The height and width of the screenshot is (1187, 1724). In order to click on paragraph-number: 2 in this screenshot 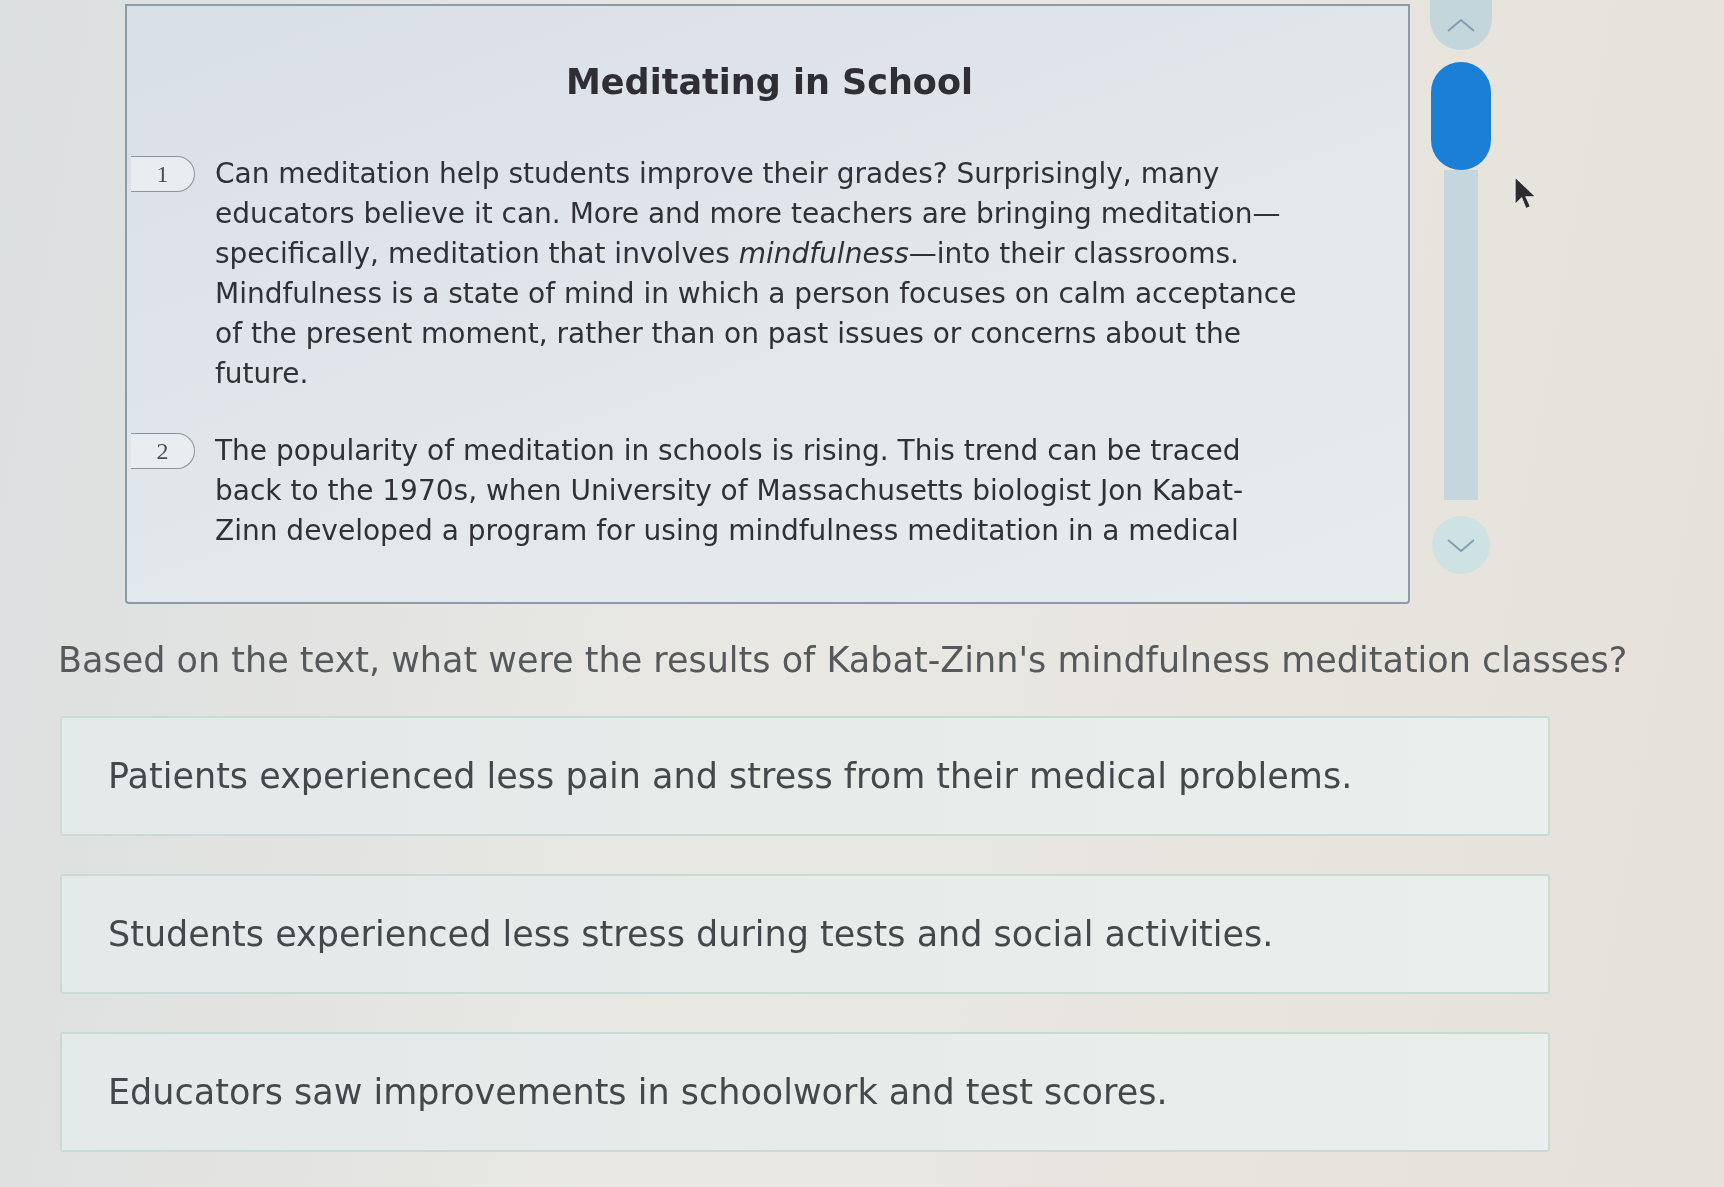, I will do `click(163, 451)`.